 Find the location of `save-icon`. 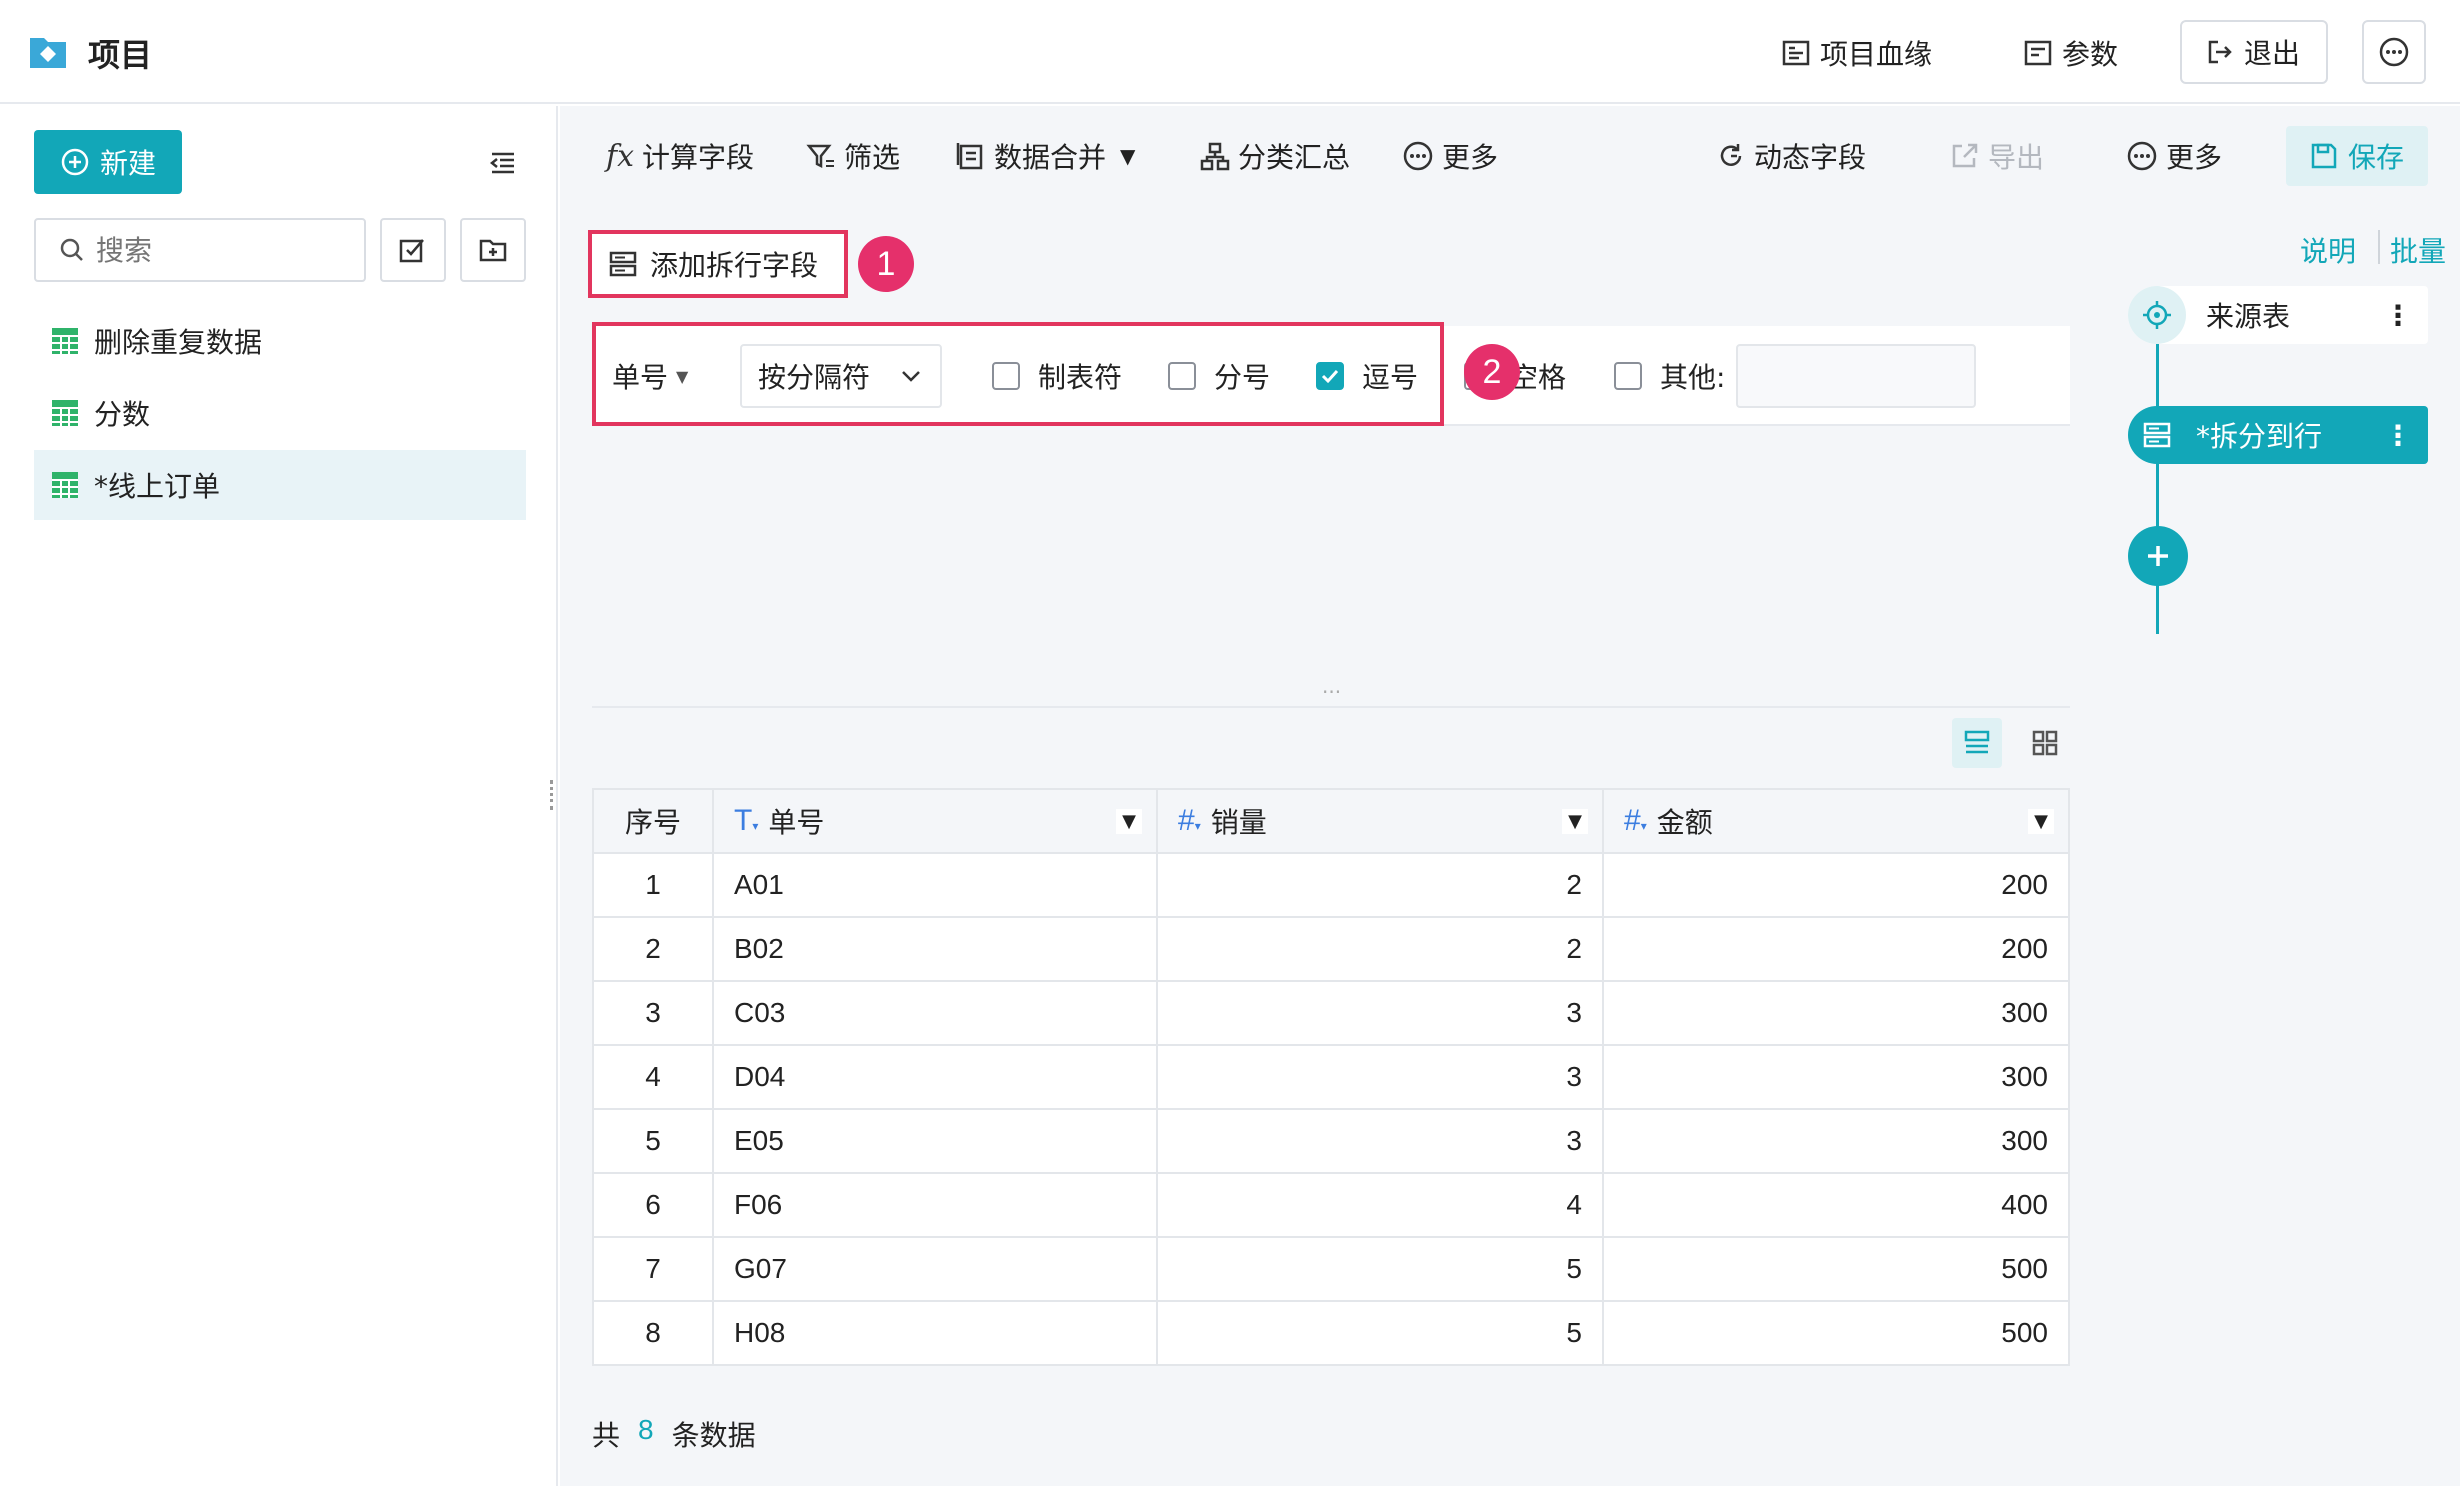

save-icon is located at coordinates (2324, 156).